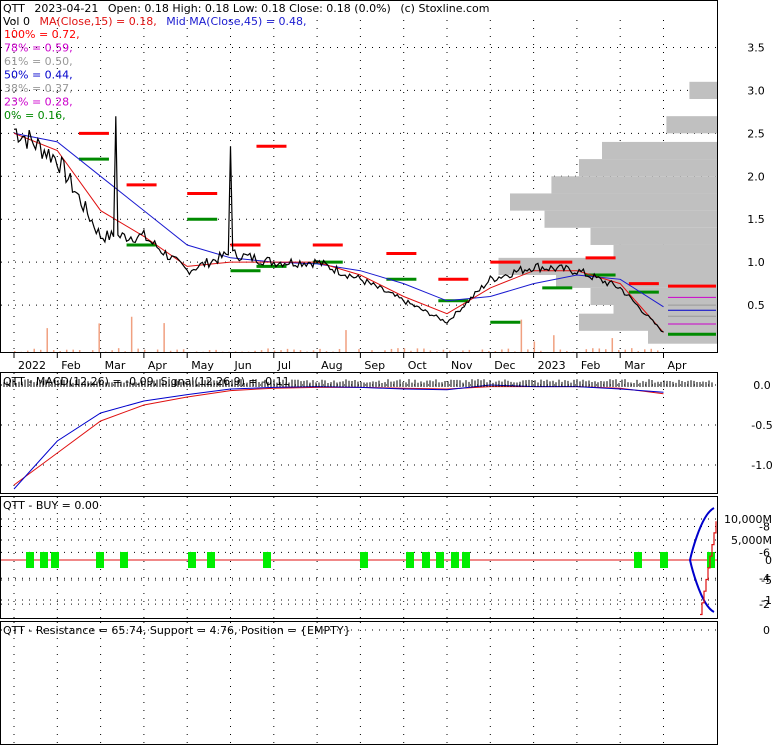 The image size is (778, 750). I want to click on price-x-tick: Dec, so click(504, 365).